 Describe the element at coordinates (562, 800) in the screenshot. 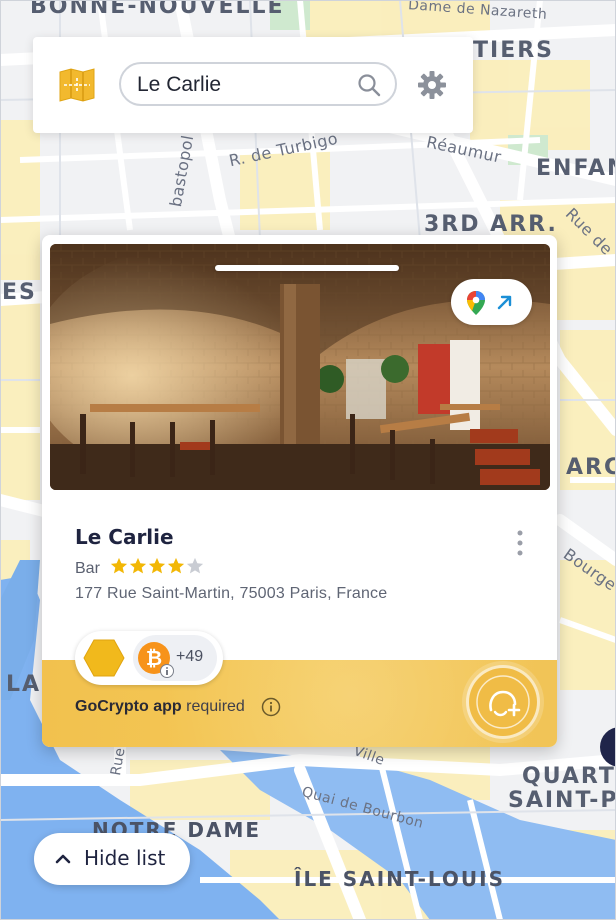

I see `map-label-saint-pa: SAINT-PA` at that location.